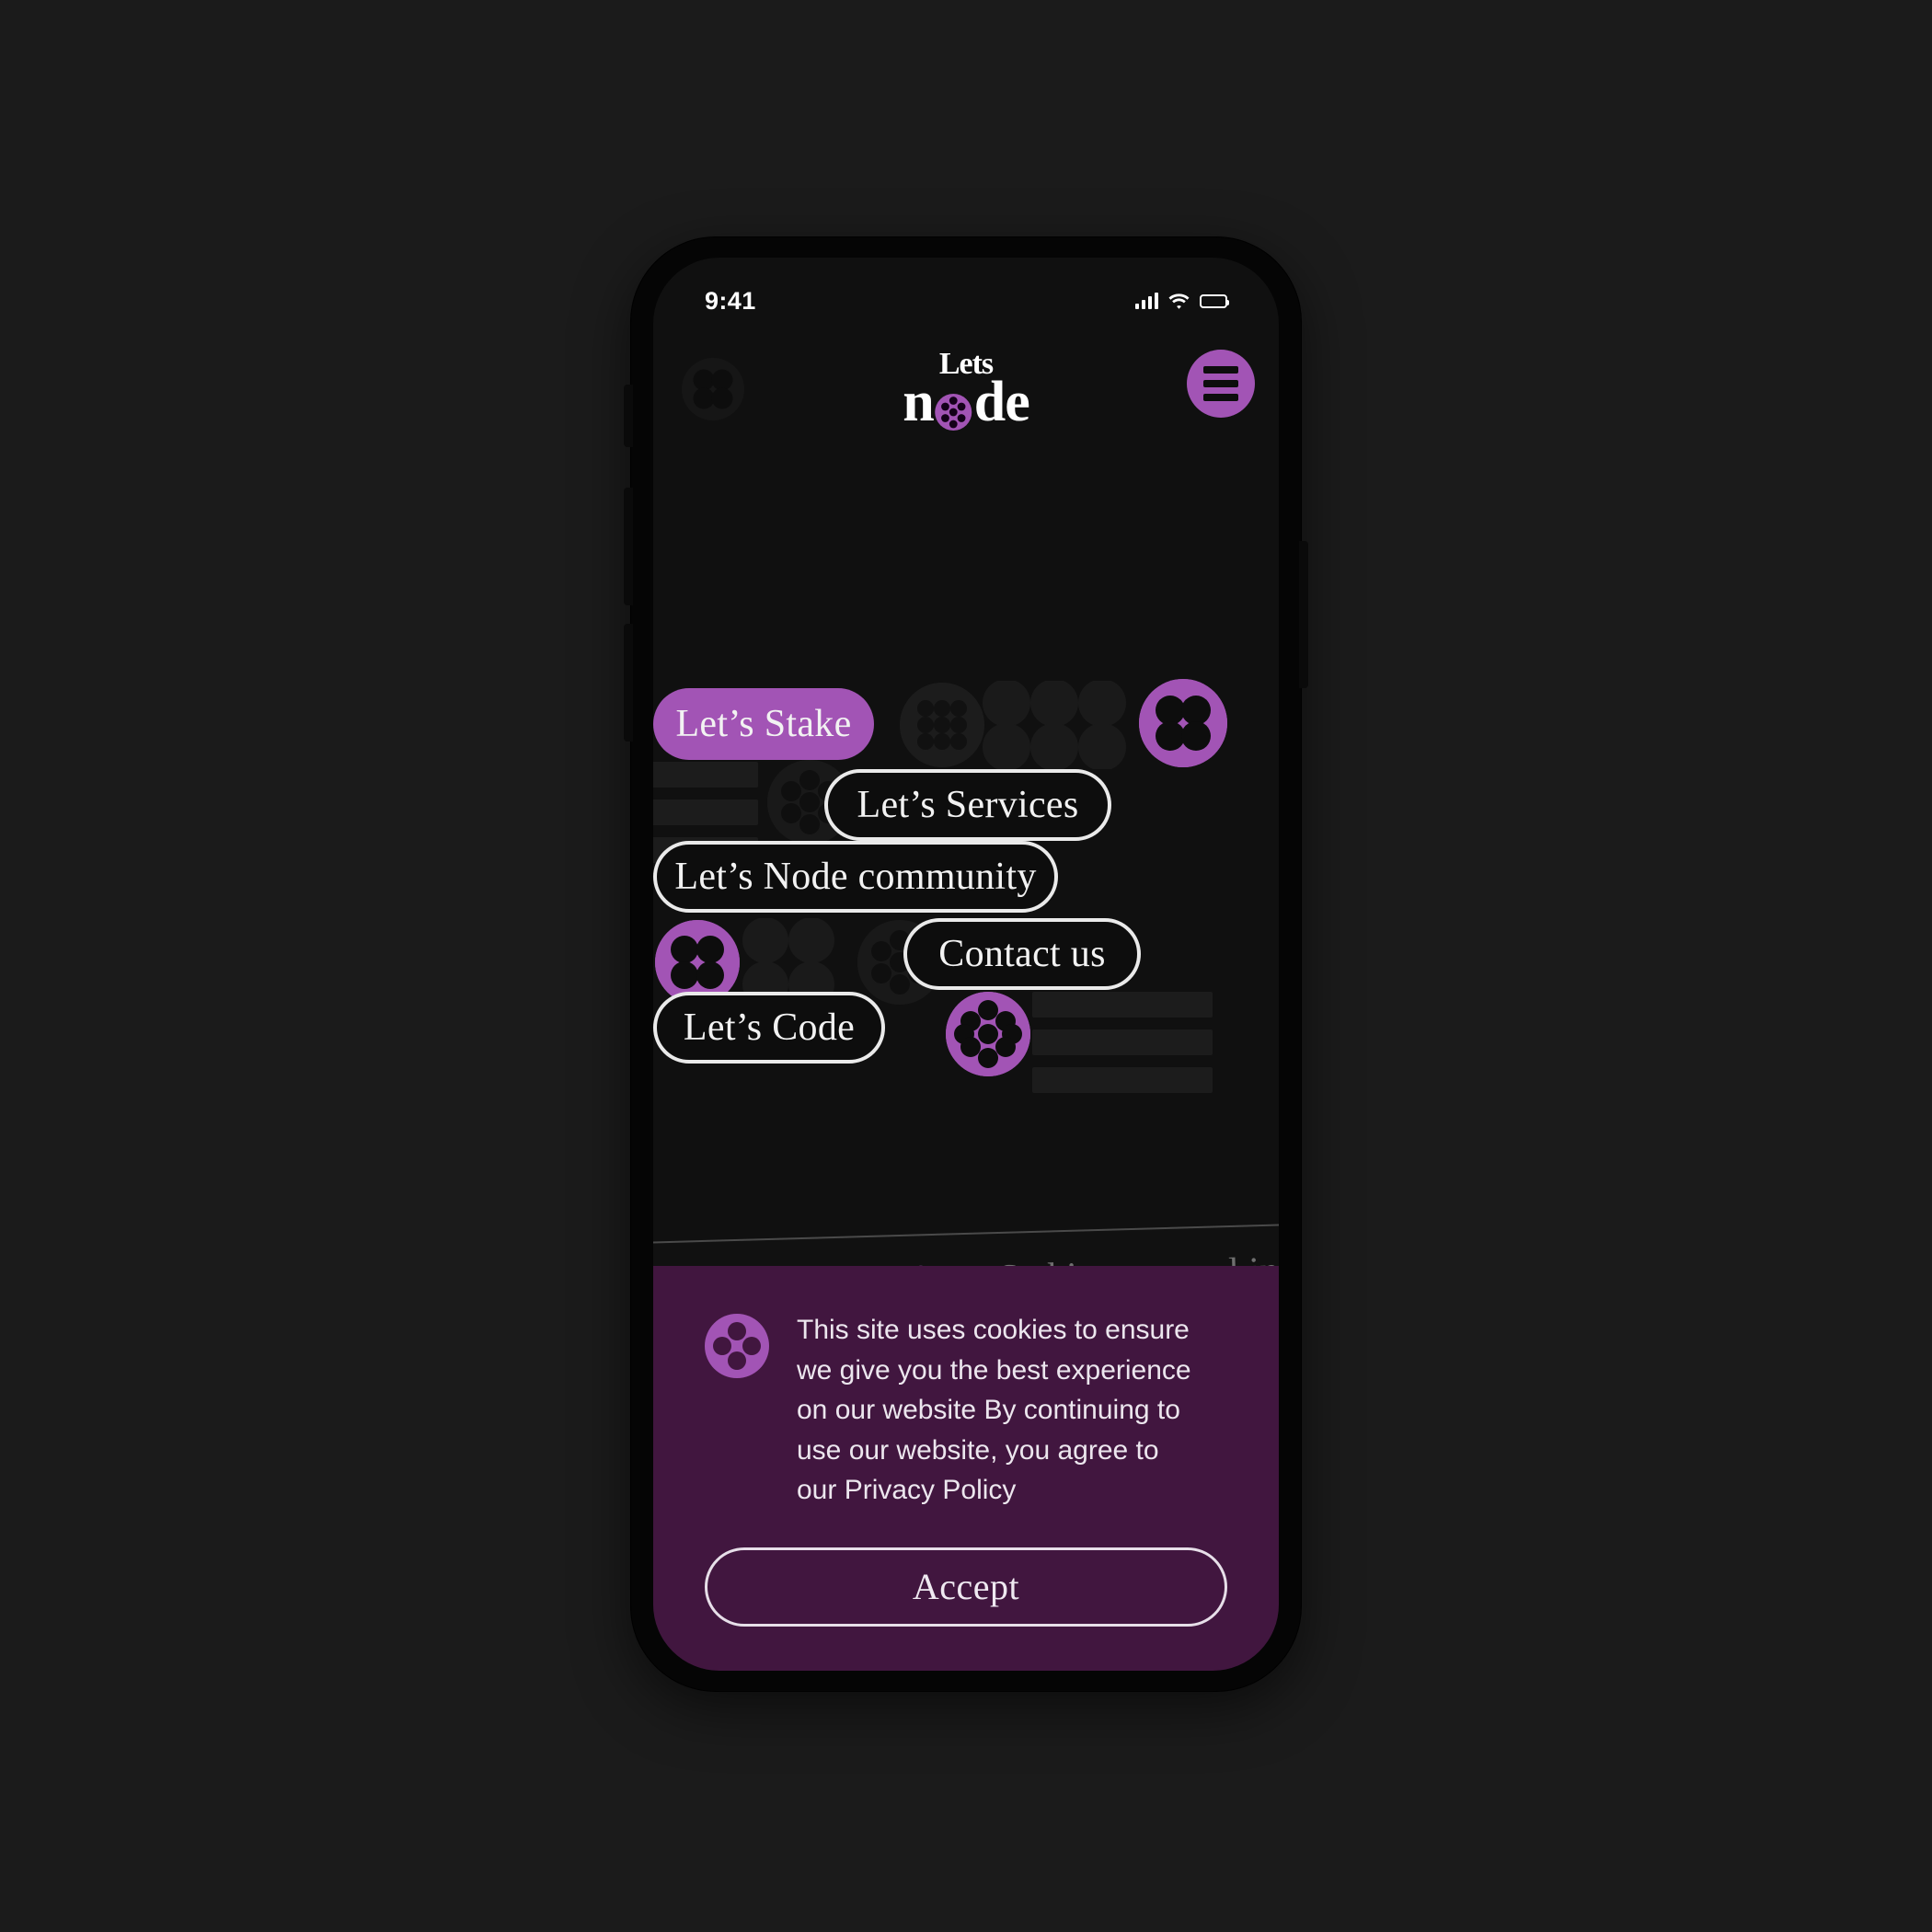 This screenshot has height=1932, width=1932. Describe the element at coordinates (628, 416) in the screenshot. I see `silent-switch` at that location.